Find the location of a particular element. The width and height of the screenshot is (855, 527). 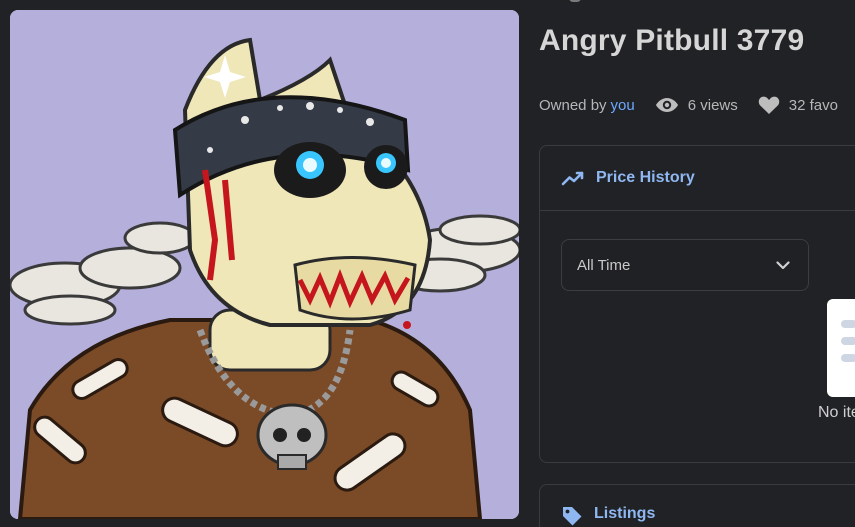

item-meta-row: Owned by you 6 views 32 favo is located at coordinates (688, 105).